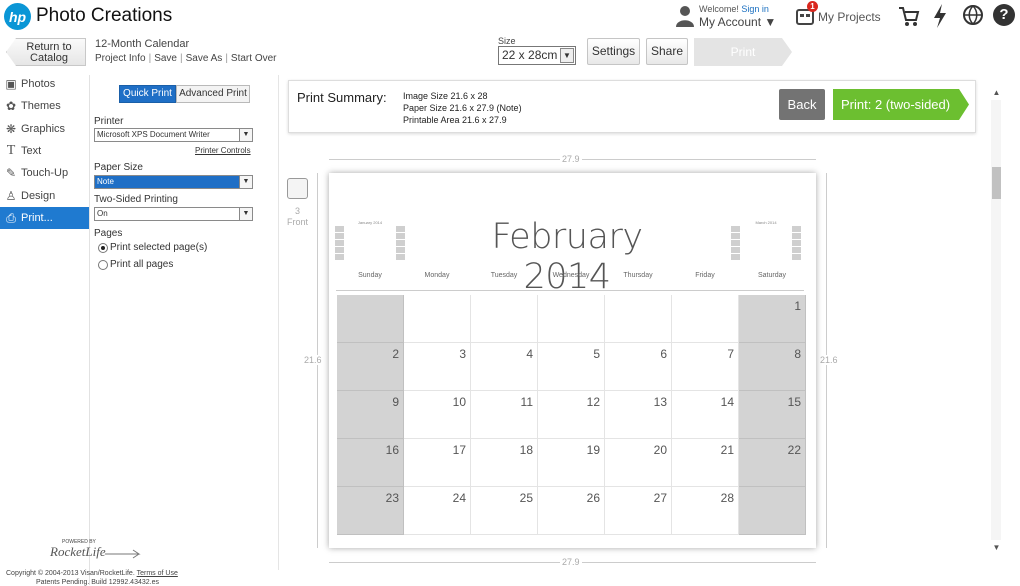 This screenshot has width=1020, height=586. Describe the element at coordinates (157, 573) in the screenshot. I see `terms-of-use-link: Terms of Use` at that location.